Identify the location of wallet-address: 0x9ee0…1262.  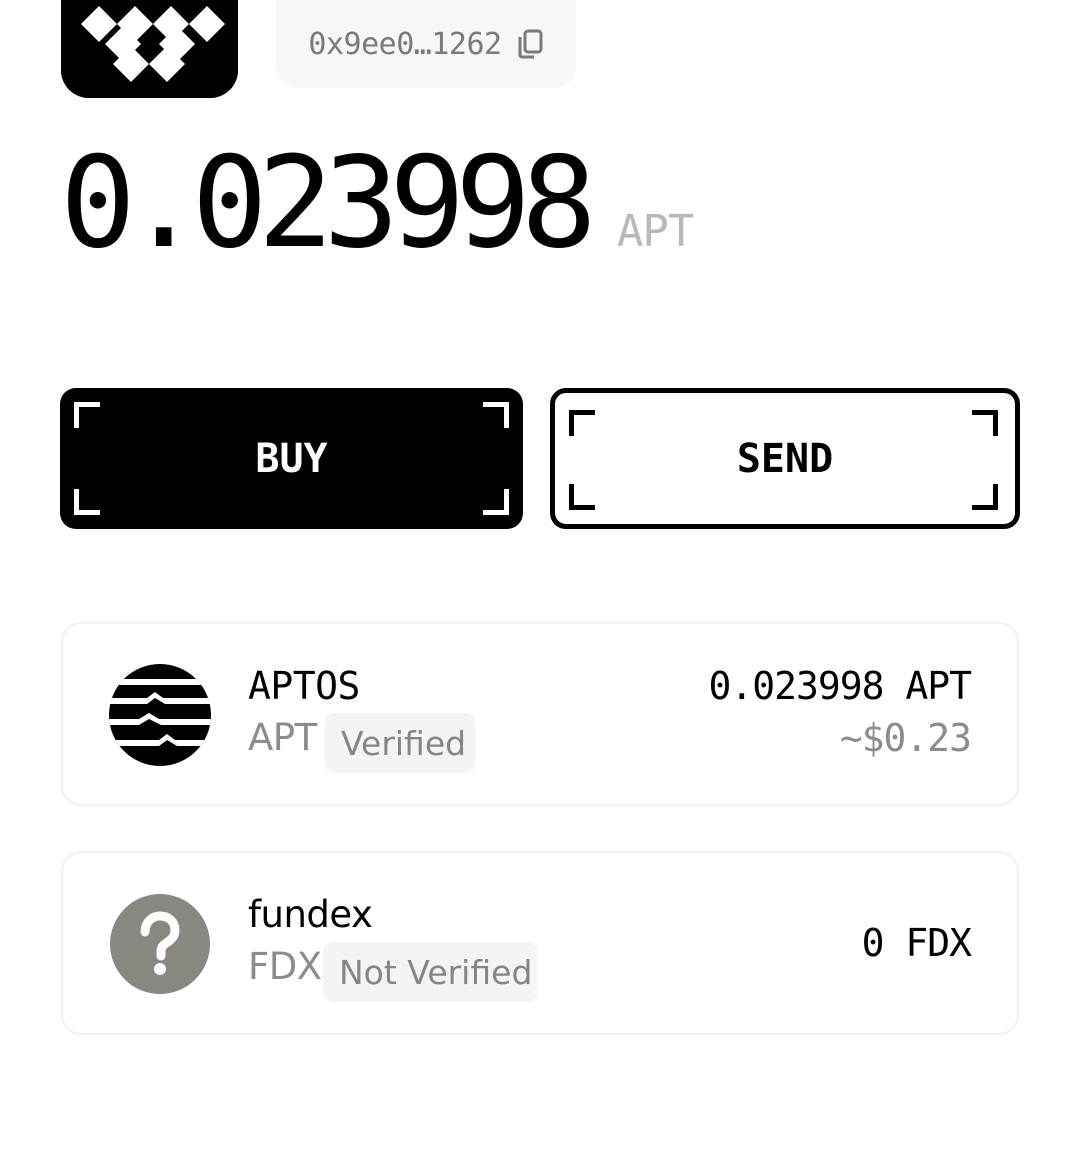
(405, 44).